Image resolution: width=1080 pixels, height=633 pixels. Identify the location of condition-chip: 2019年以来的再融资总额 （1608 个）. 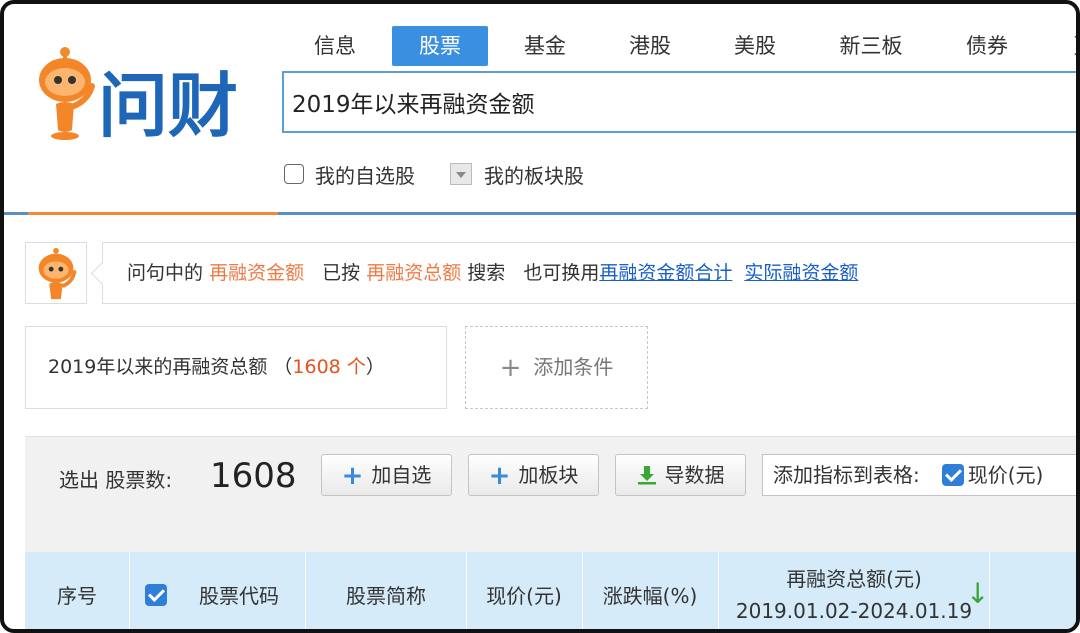
(236, 367).